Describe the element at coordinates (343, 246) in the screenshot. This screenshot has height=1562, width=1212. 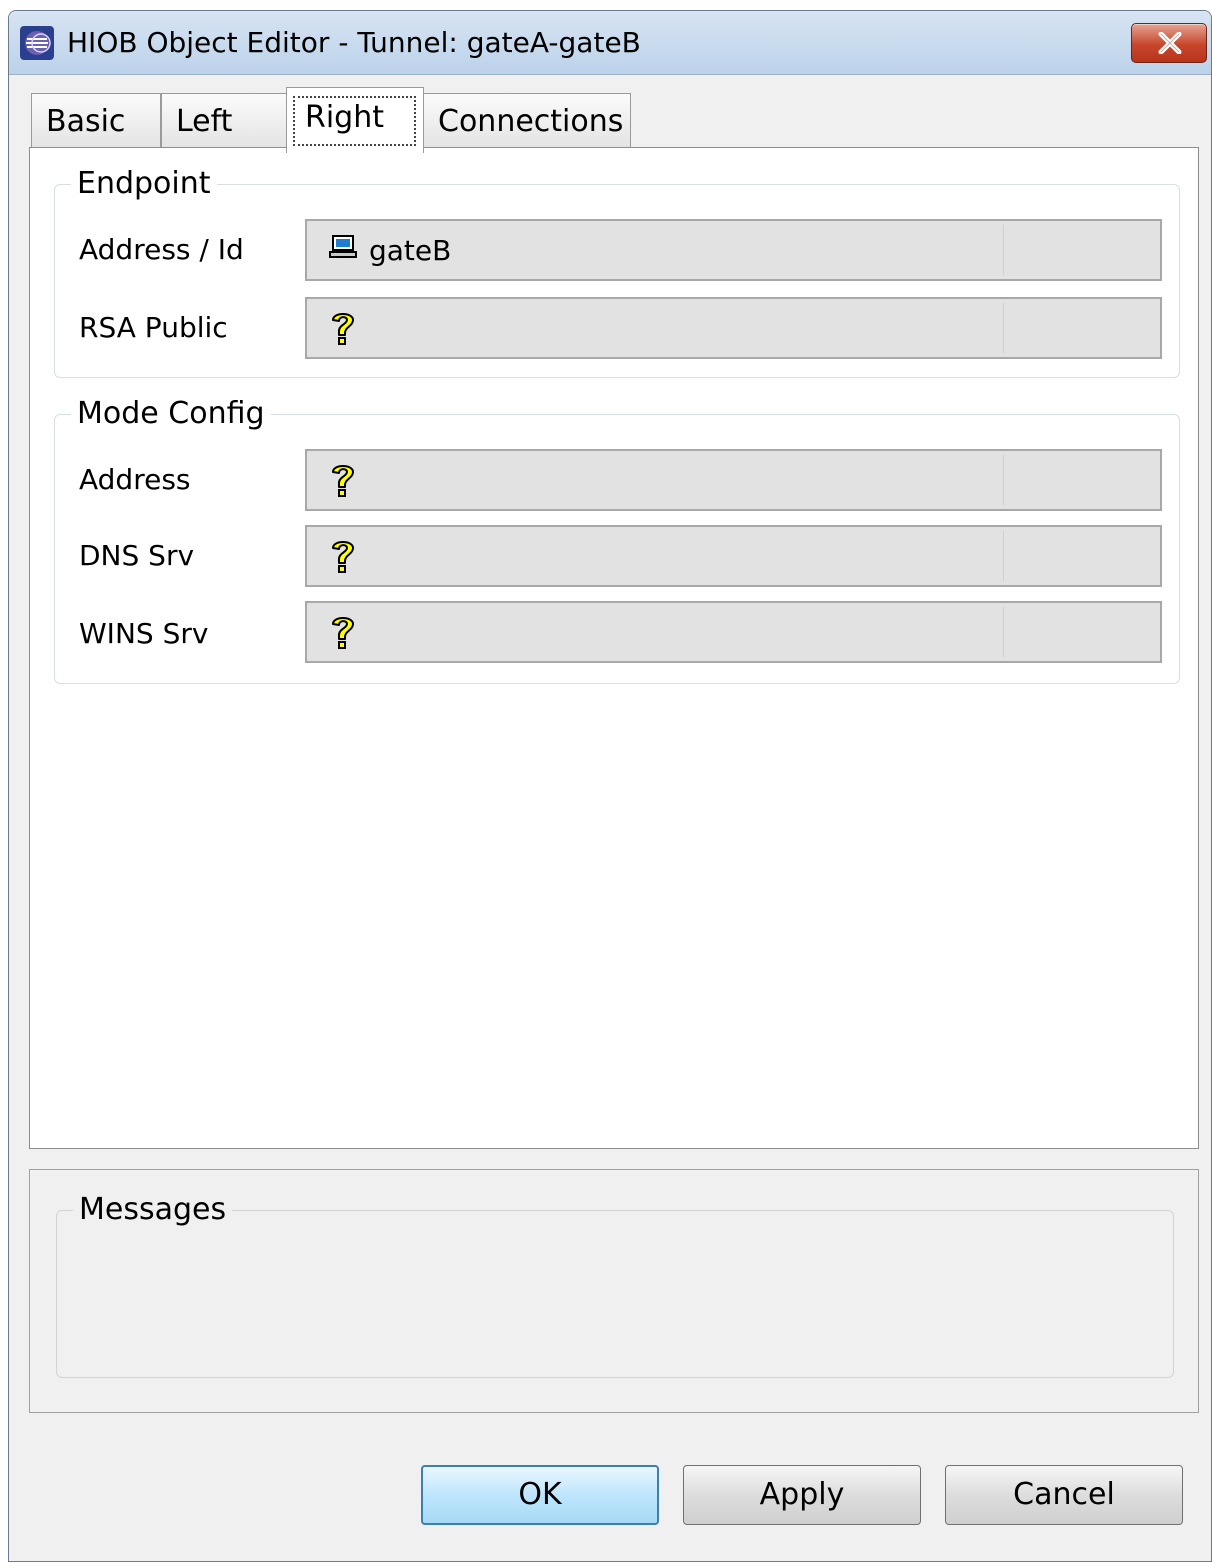
I see `computer-icon` at that location.